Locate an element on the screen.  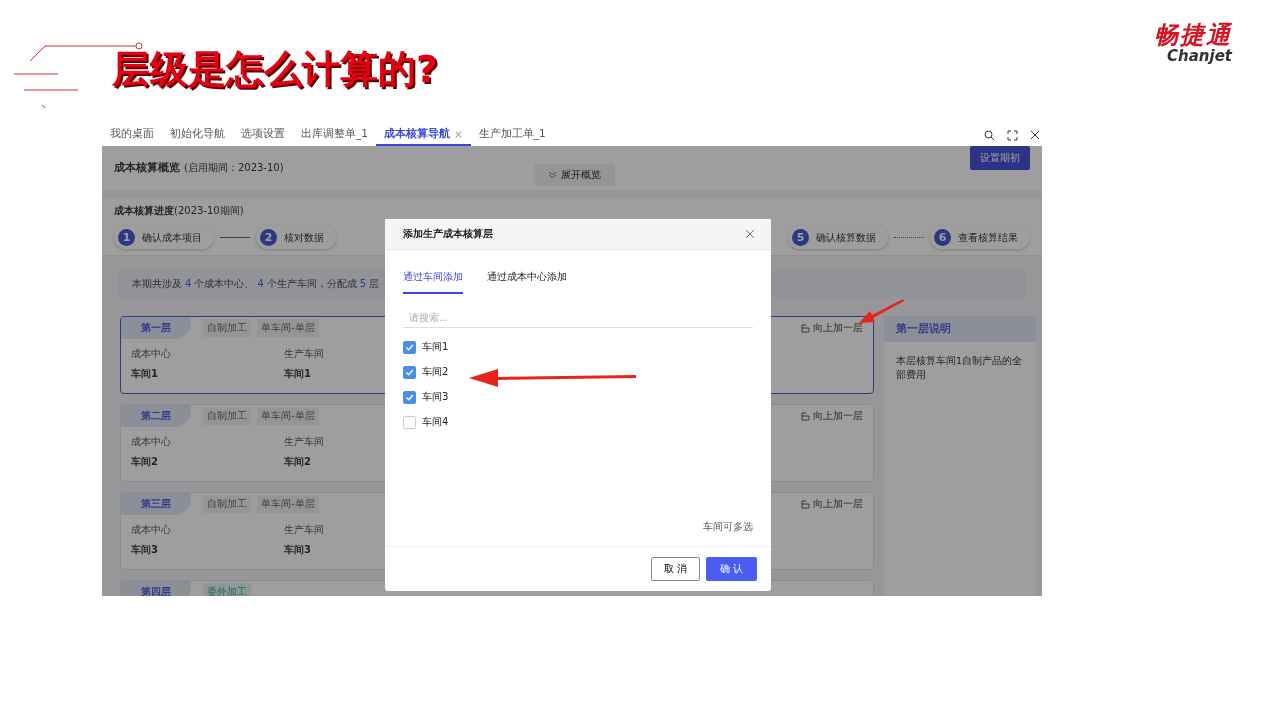
logo-name: 畅捷通 is located at coordinates (1193, 35).